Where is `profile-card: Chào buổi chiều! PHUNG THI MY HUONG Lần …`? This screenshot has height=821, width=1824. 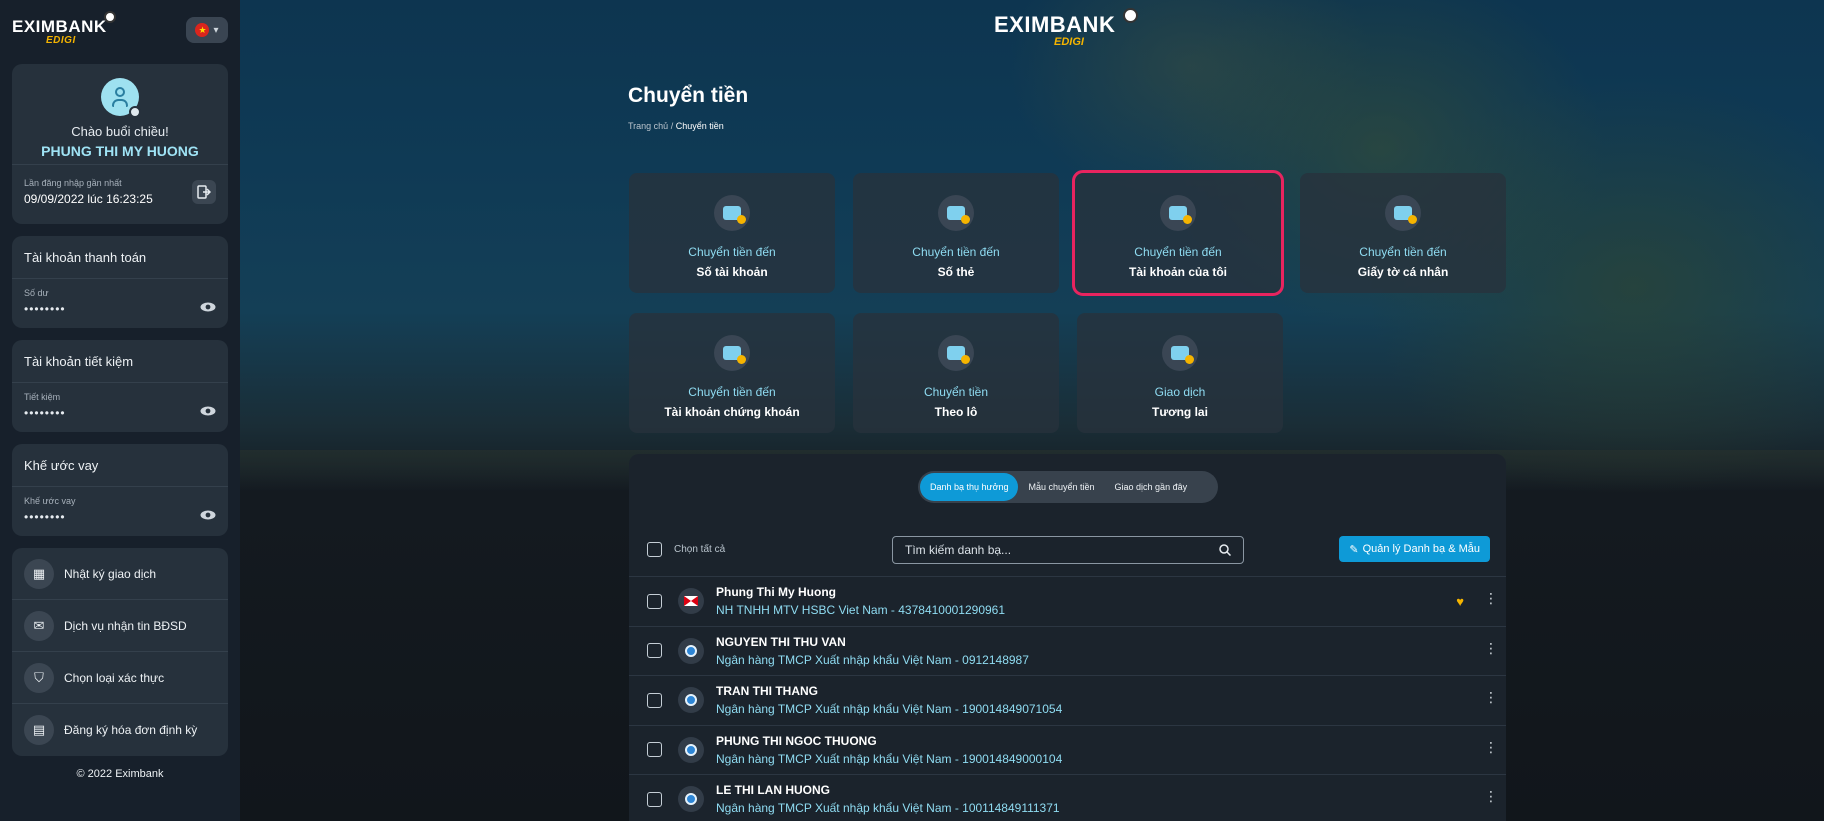
profile-card: Chào buổi chiều! PHUNG THI MY HUONG Lần … is located at coordinates (120, 144).